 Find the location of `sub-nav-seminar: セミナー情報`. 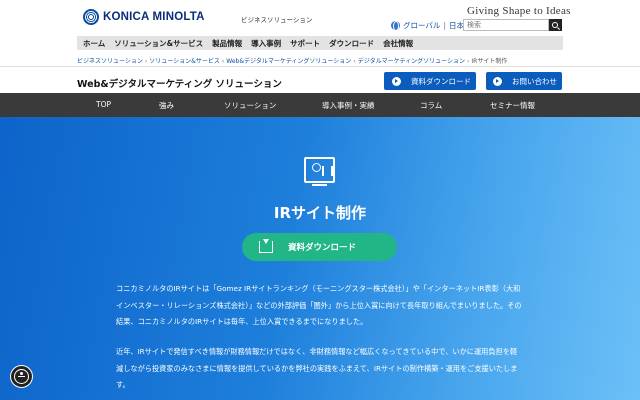

sub-nav-seminar: セミナー情報 is located at coordinates (512, 105).